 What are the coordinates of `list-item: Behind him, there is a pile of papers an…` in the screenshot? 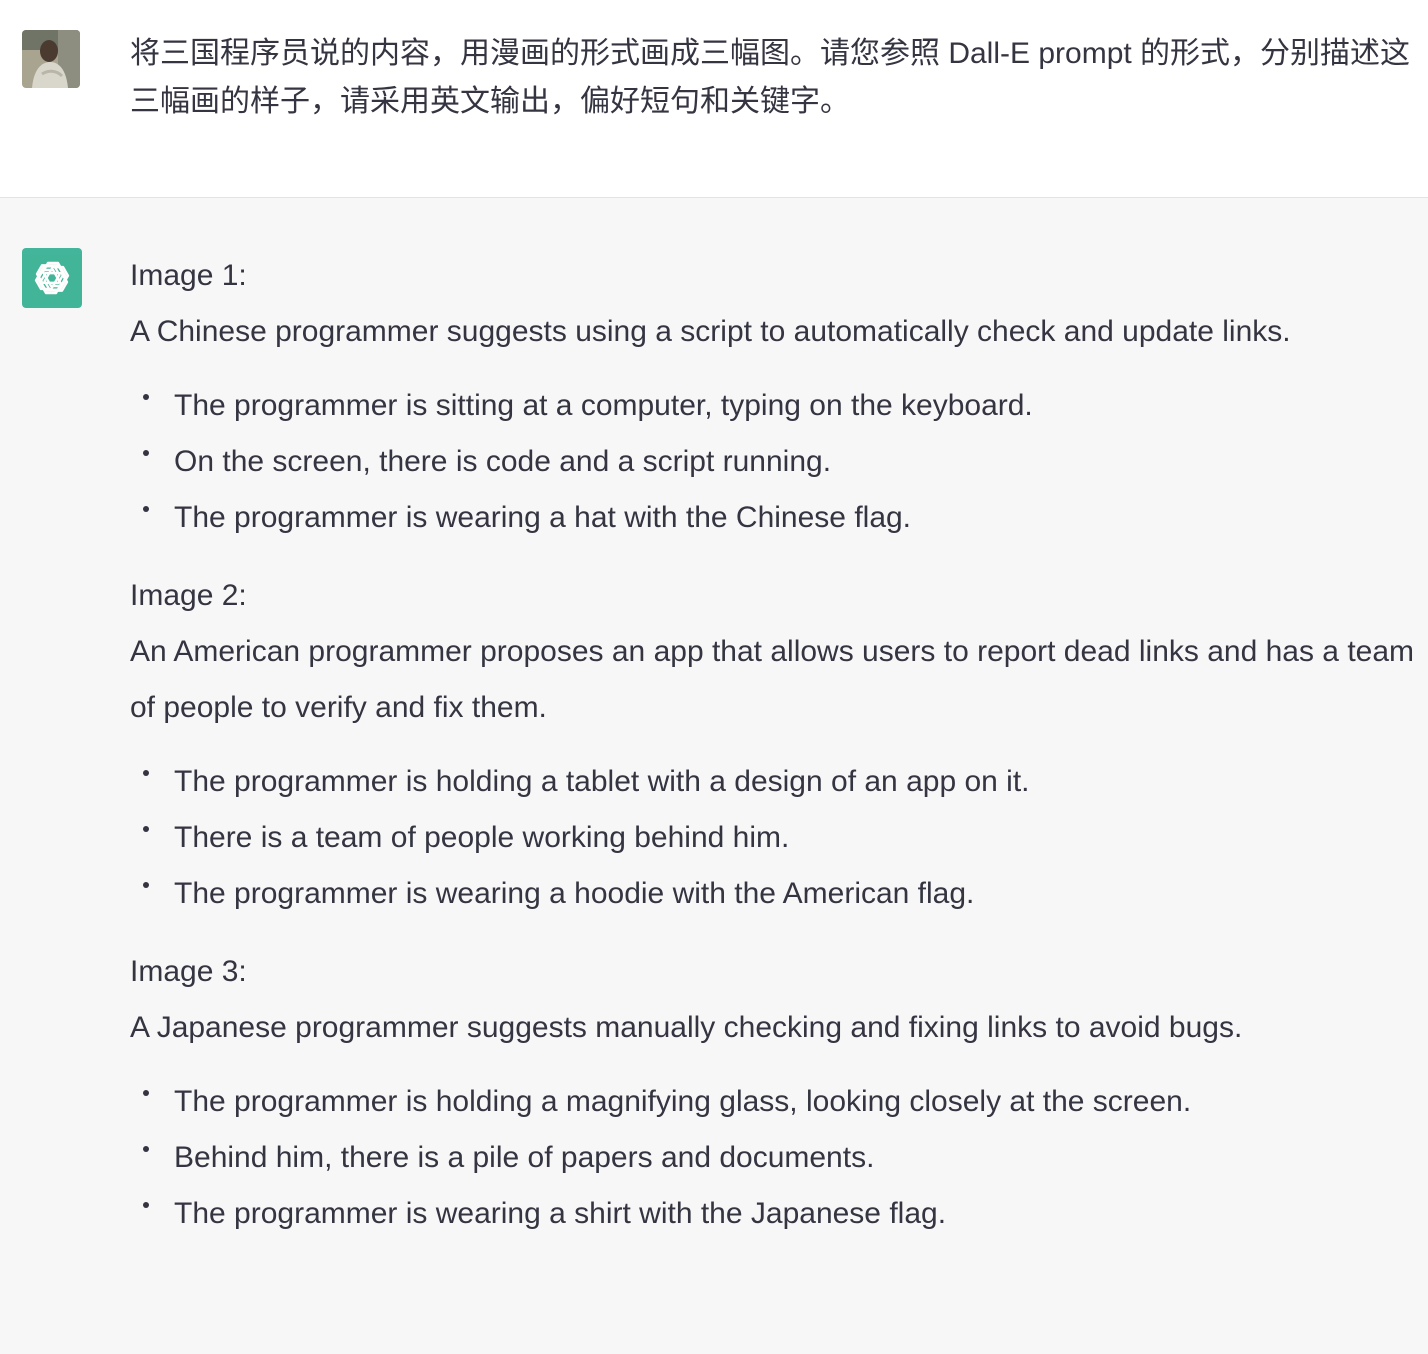 It's located at (775, 1158).